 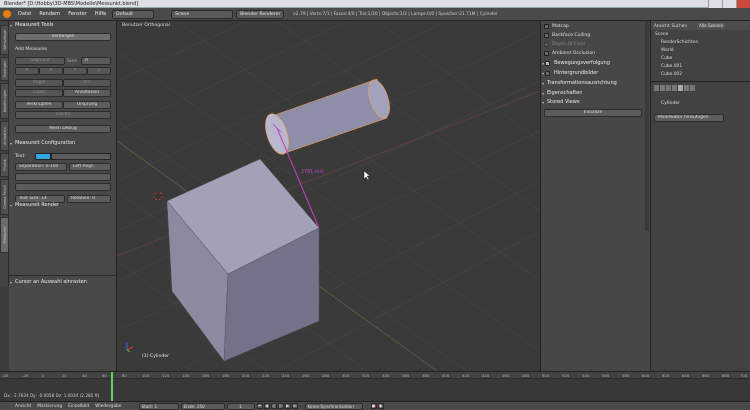 I want to click on ambient-occlusion-checkbox, so click(x=546, y=53).